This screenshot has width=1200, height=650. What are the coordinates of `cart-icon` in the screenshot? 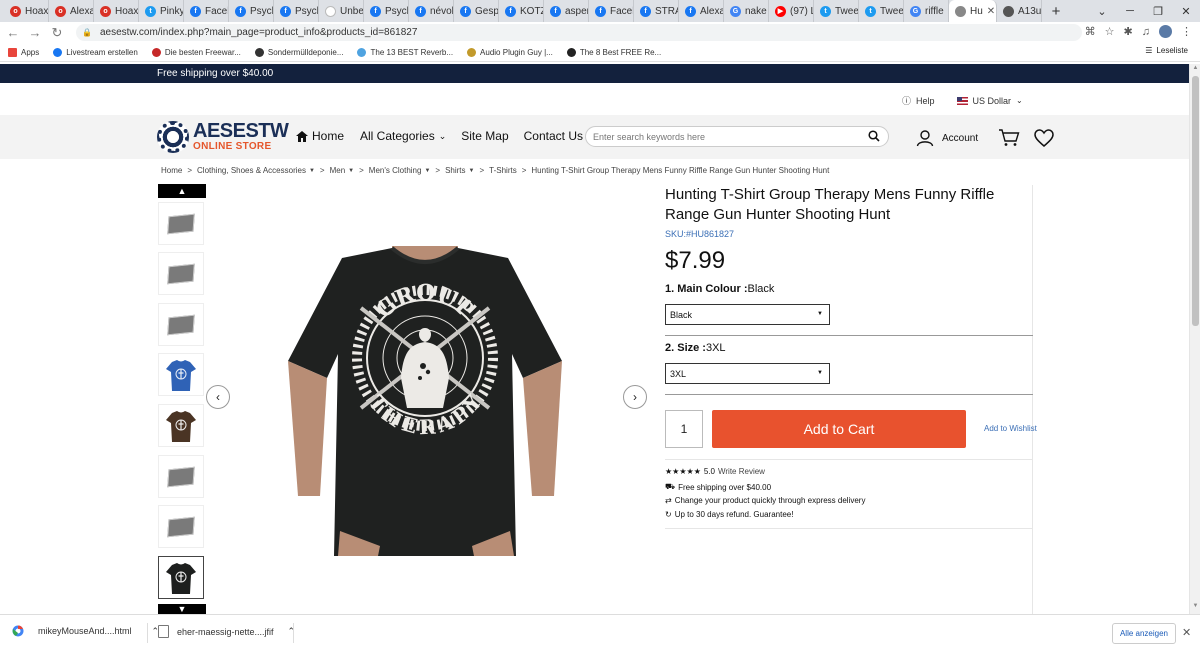 It's located at (1009, 138).